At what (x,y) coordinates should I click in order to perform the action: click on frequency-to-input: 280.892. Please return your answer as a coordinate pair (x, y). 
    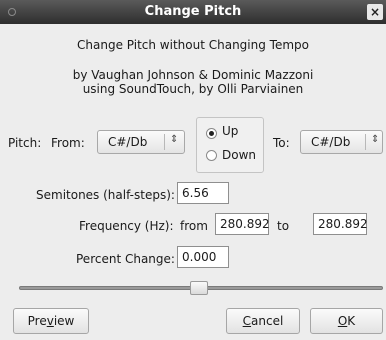
    Looking at the image, I should click on (340, 224).